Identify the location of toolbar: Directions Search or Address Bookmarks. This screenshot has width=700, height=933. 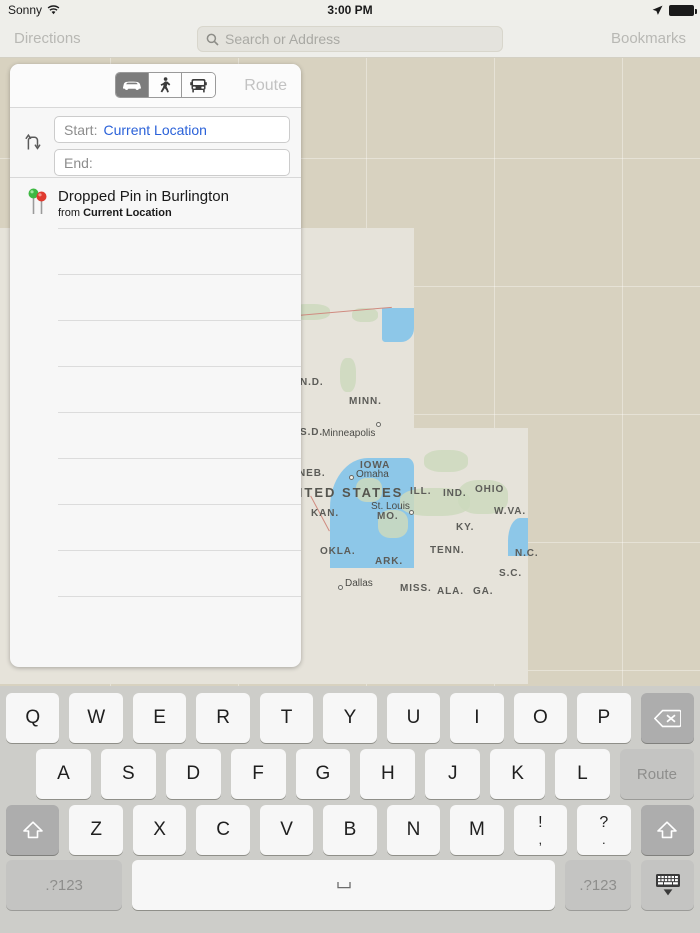
(350, 39).